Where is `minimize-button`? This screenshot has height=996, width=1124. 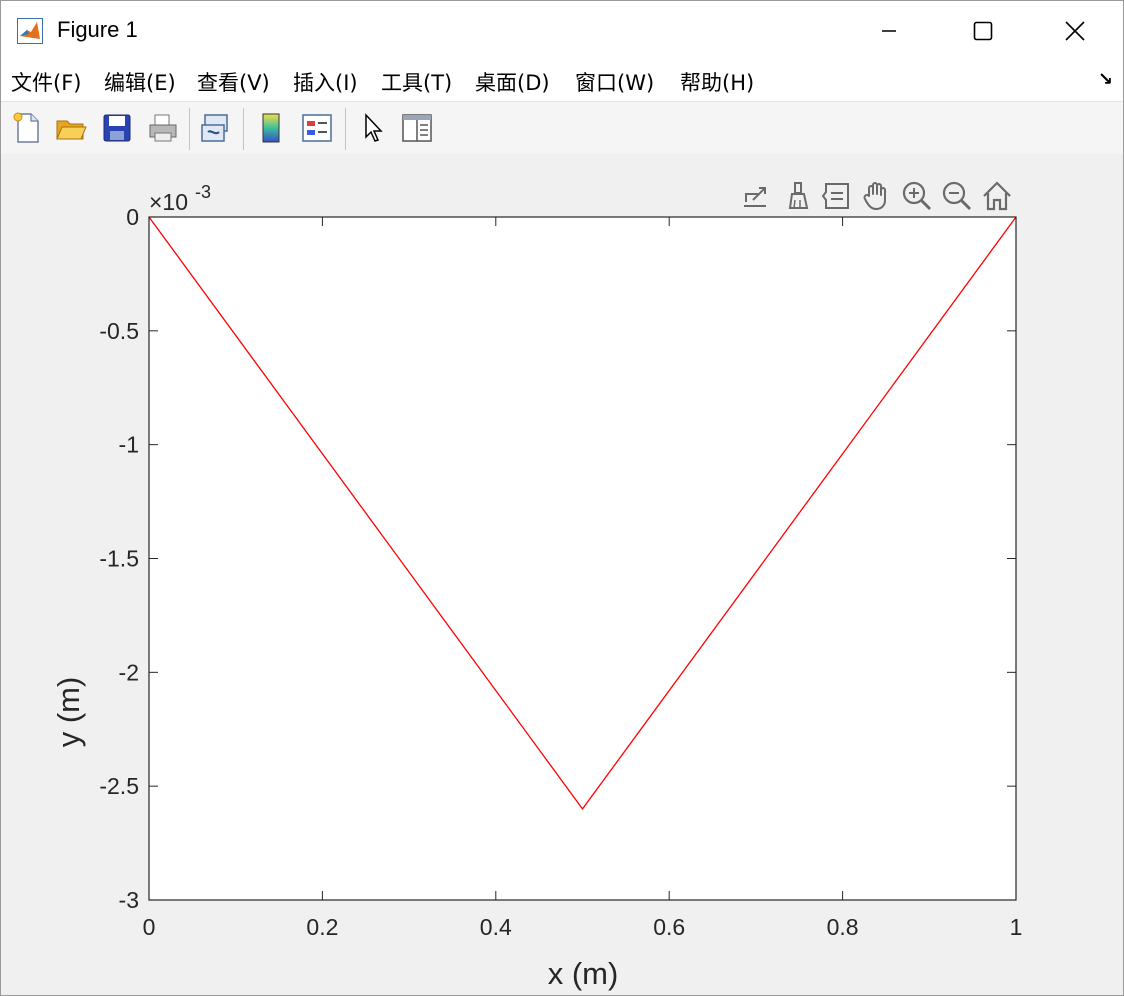 minimize-button is located at coordinates (889, 31).